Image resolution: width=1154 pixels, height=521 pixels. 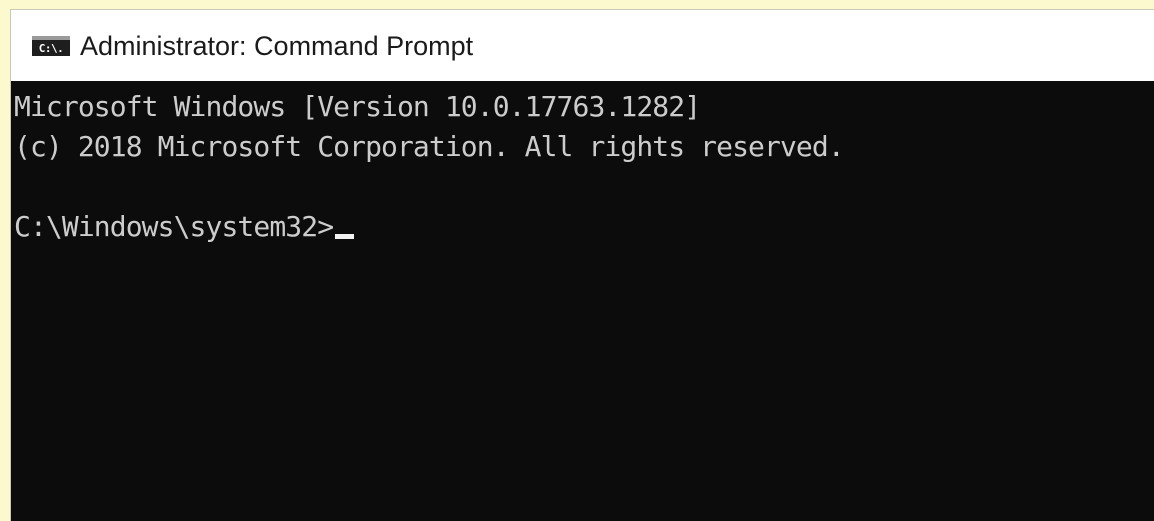 What do you see at coordinates (174, 226) in the screenshot?
I see `prompt-path: C:\Windows\system32>` at bounding box center [174, 226].